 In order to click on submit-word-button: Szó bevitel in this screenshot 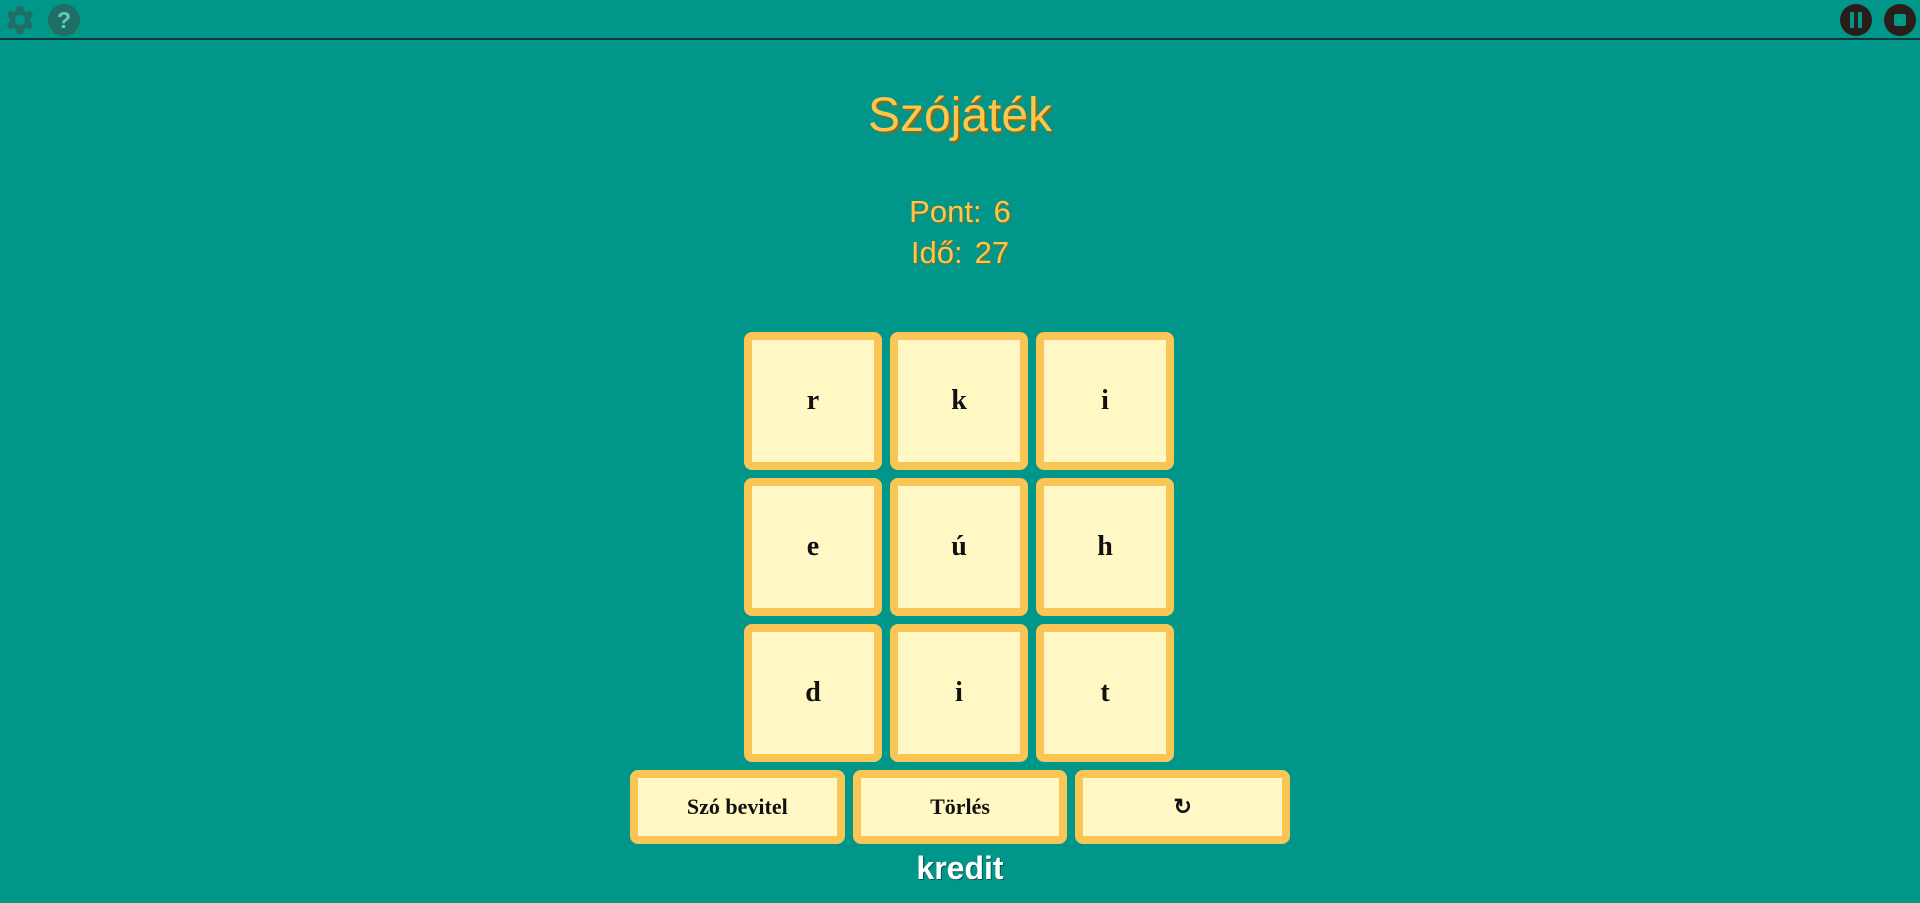, I will do `click(737, 807)`.